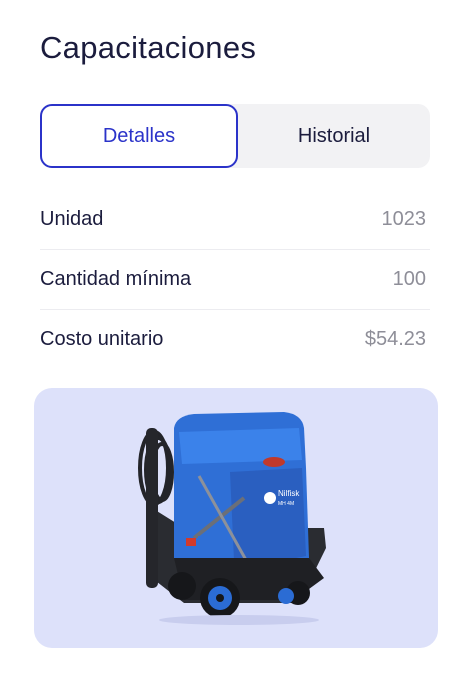 The height and width of the screenshot is (682, 470). What do you see at coordinates (409, 279) in the screenshot?
I see `detail-value: 100` at bounding box center [409, 279].